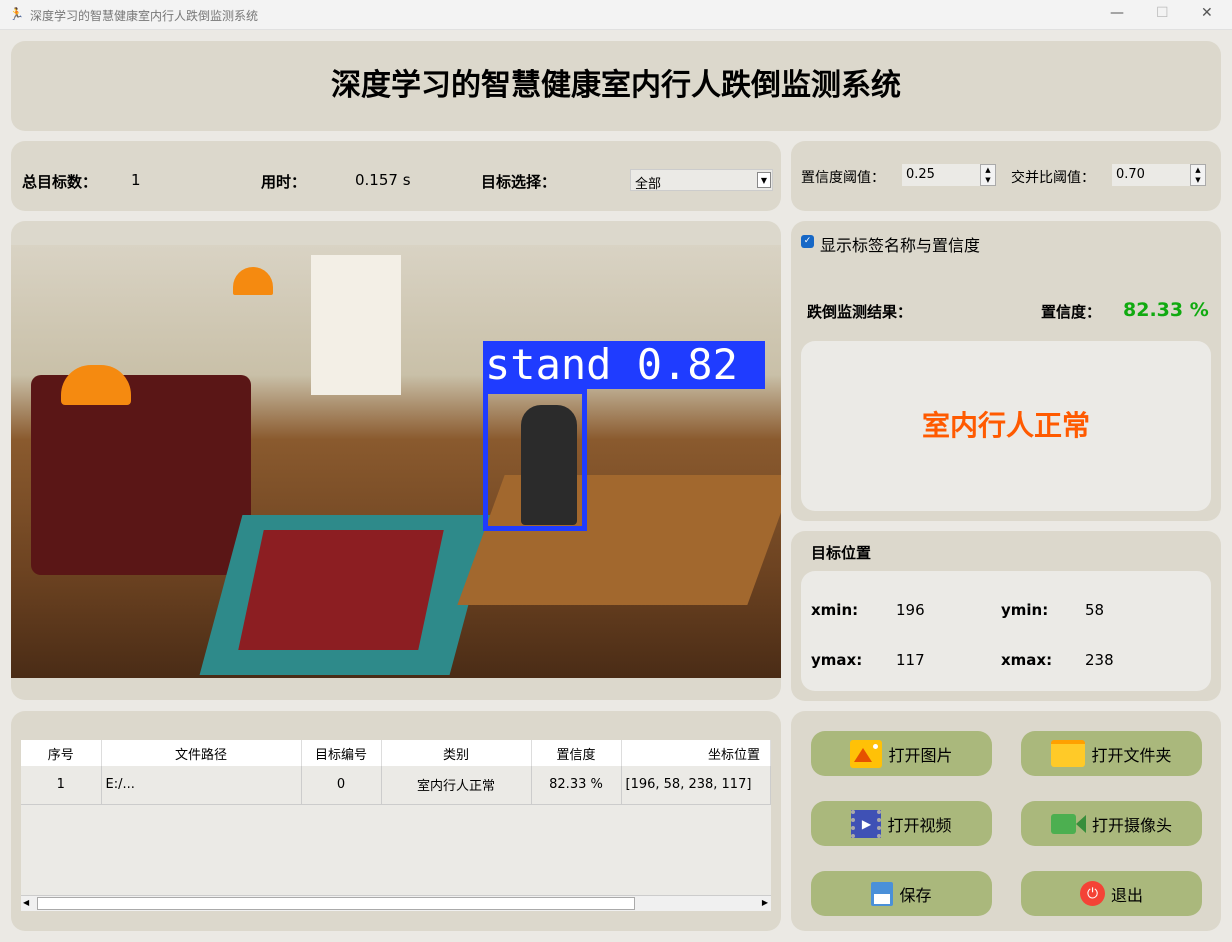  I want to click on iou-threshold-input: 0.70, so click(1152, 175).